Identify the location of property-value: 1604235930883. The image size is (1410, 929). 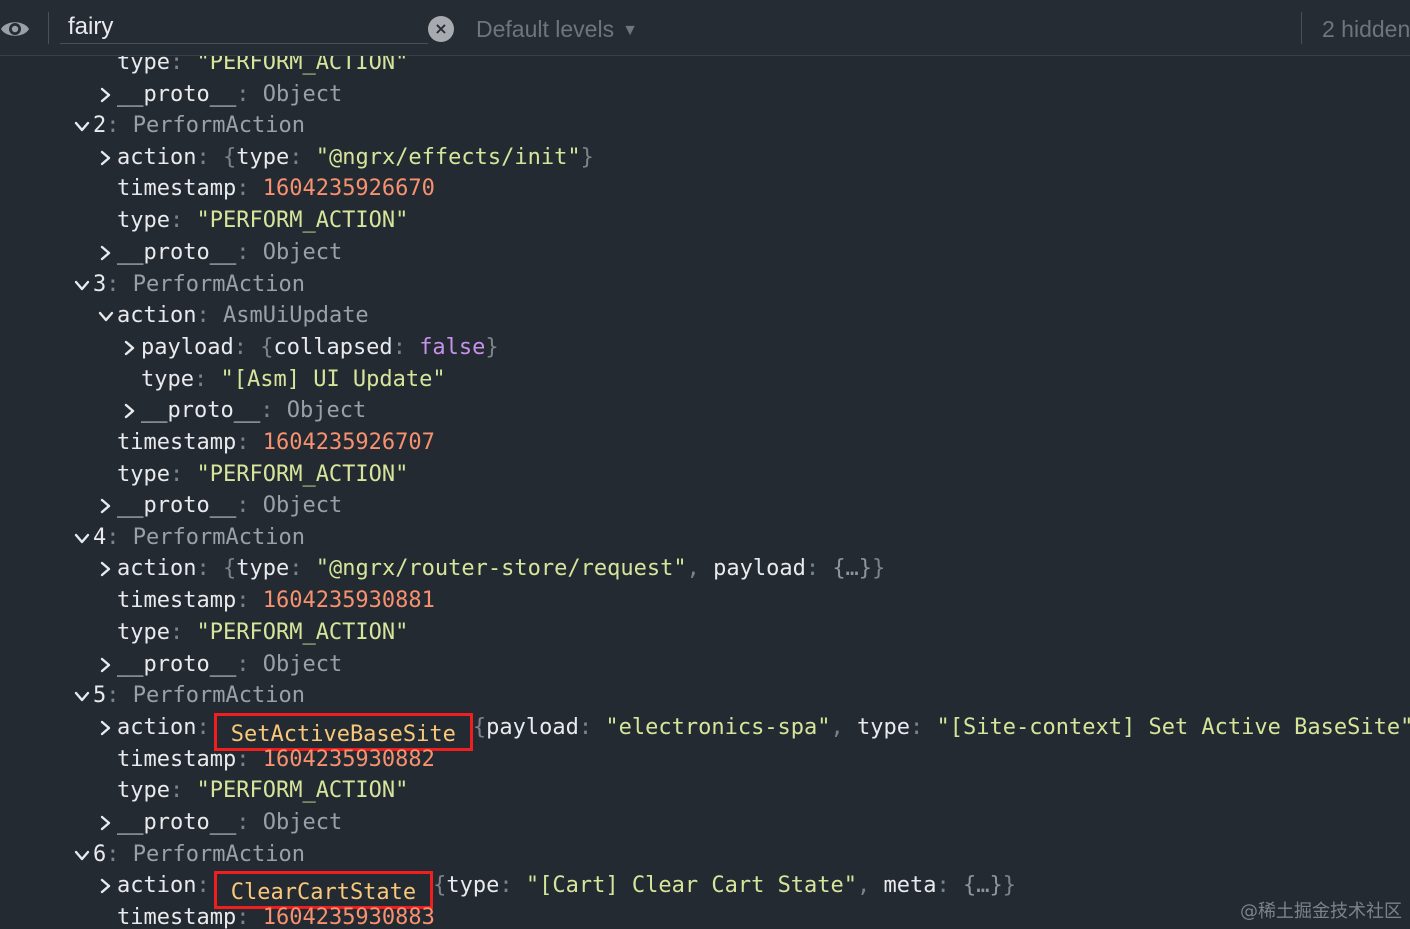
(348, 917).